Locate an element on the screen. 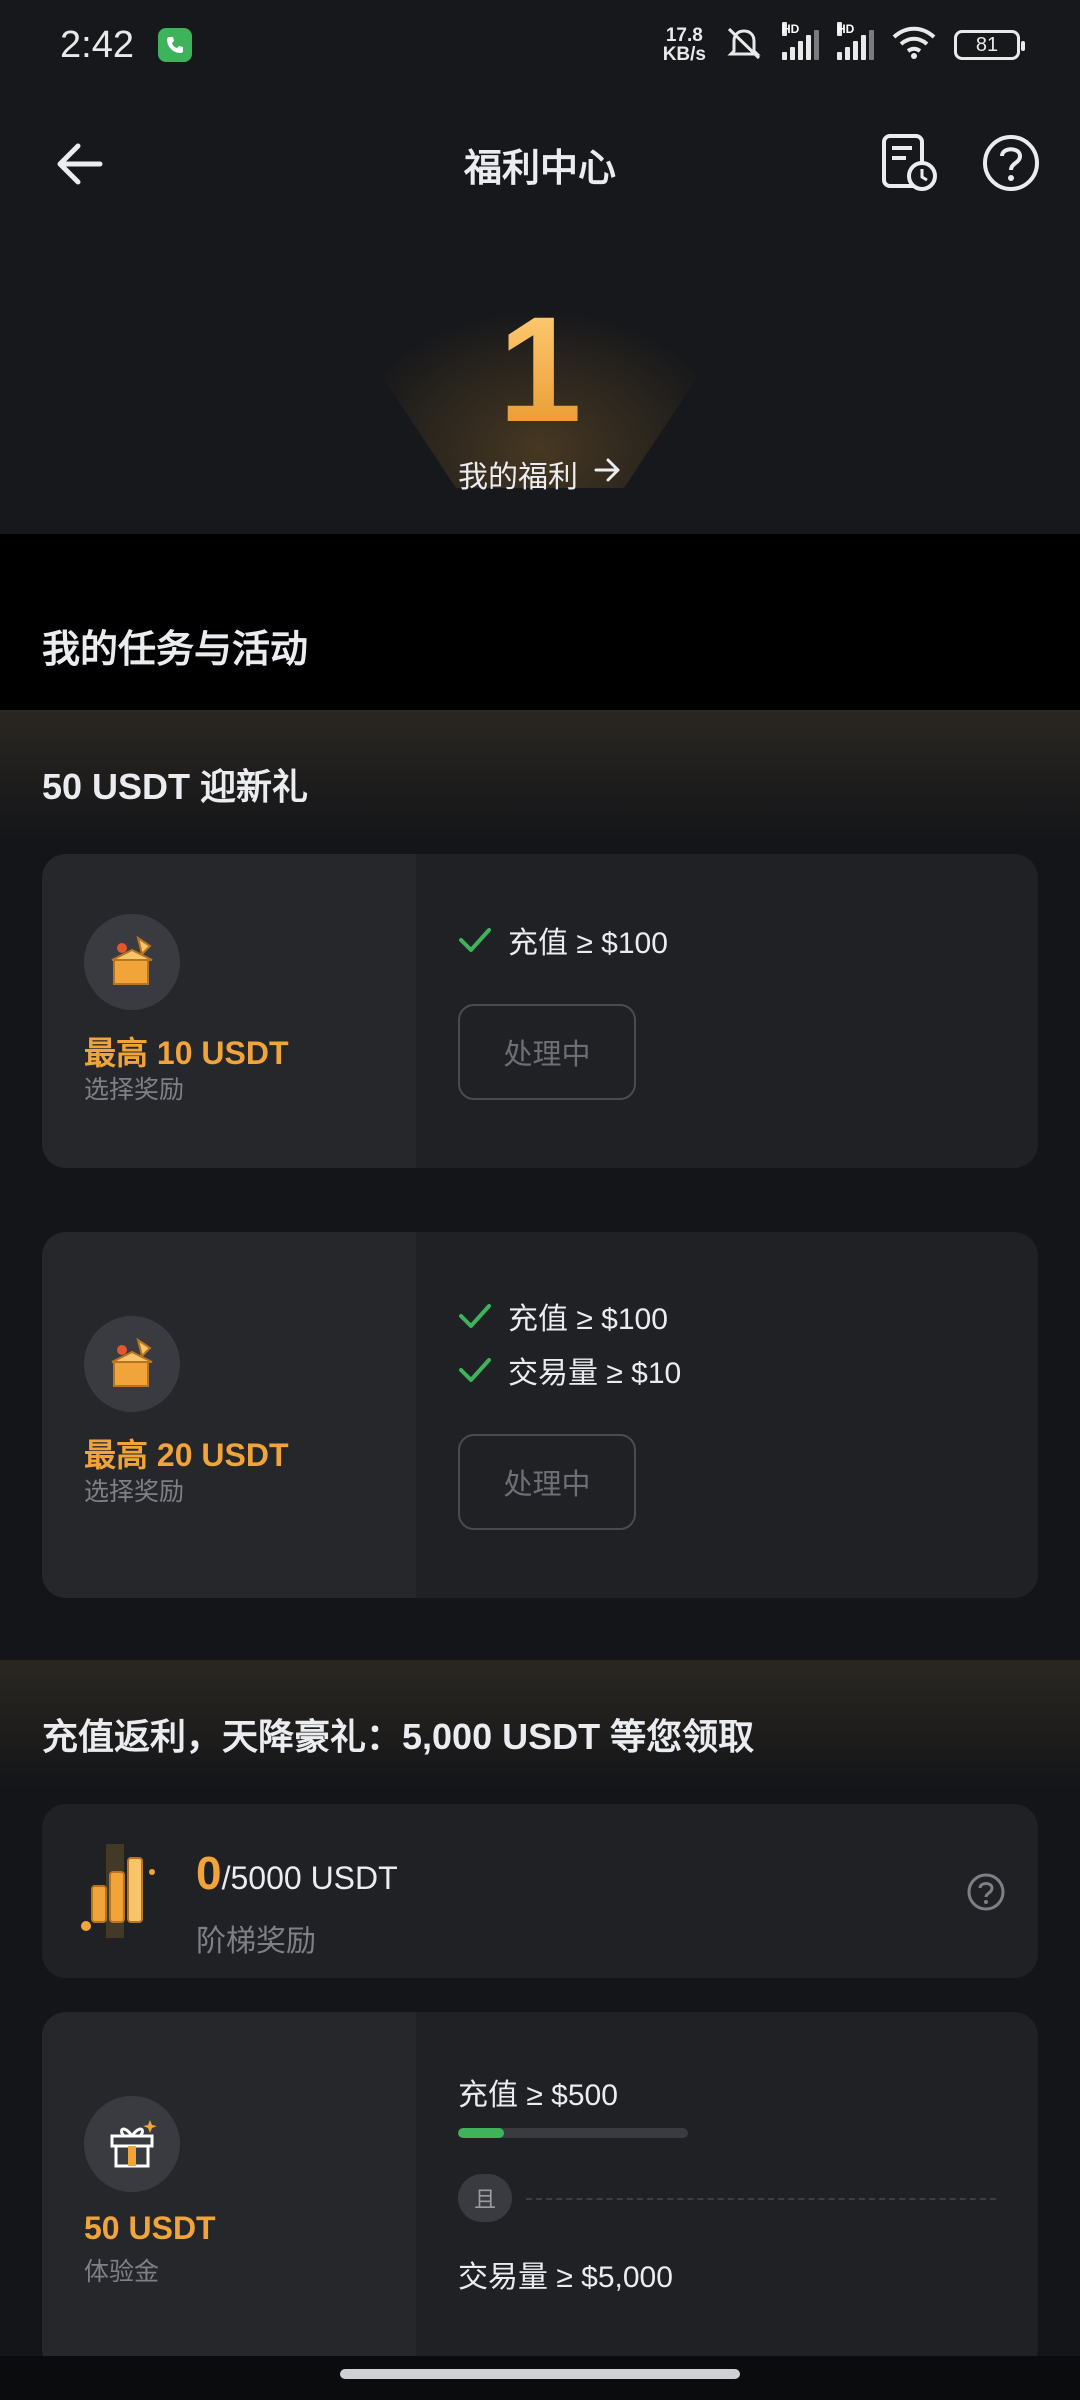  condition-label: 充值 ≥ $500 is located at coordinates (538, 2095).